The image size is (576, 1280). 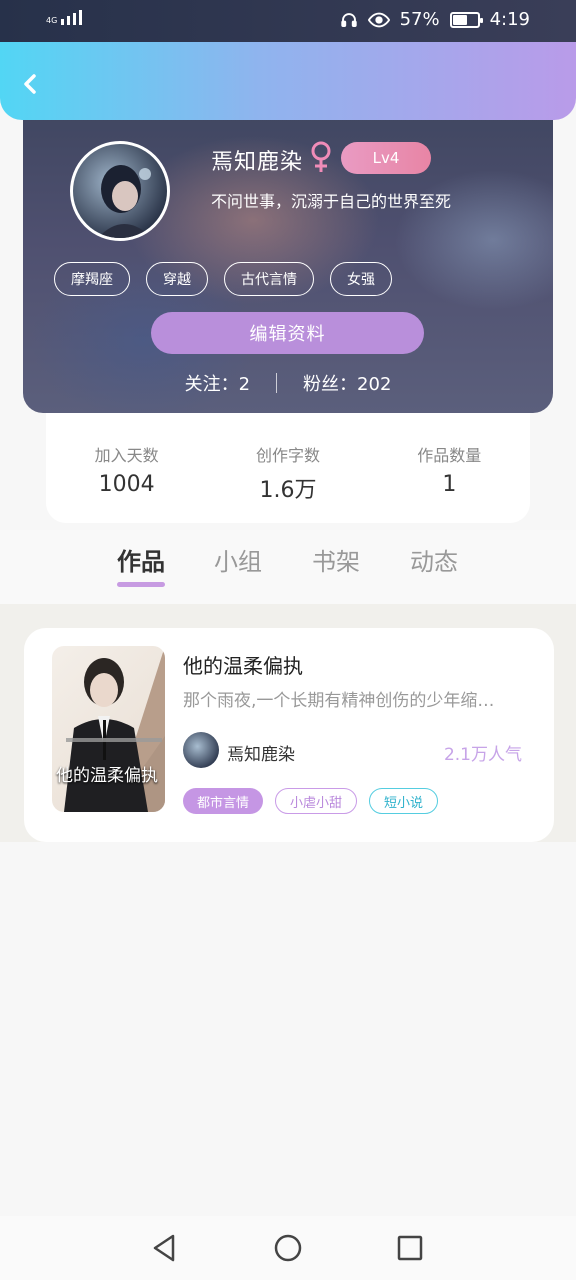 What do you see at coordinates (509, 19) in the screenshot?
I see `clock: 4:19` at bounding box center [509, 19].